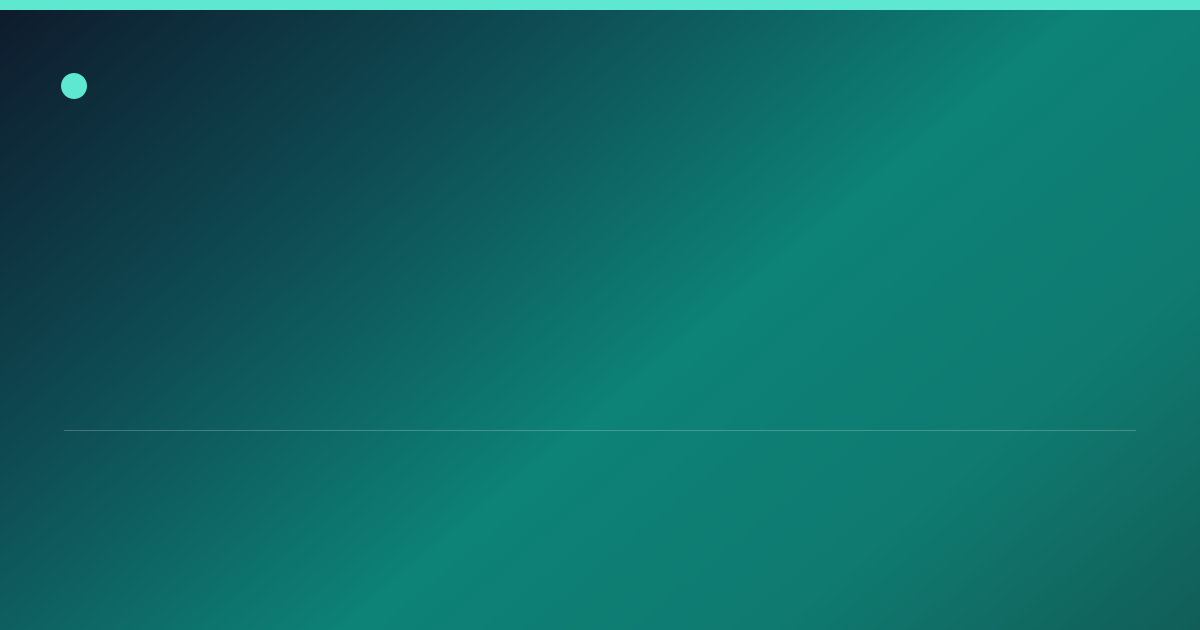 The width and height of the screenshot is (1200, 630). I want to click on brand-dot-icon, so click(74, 86).